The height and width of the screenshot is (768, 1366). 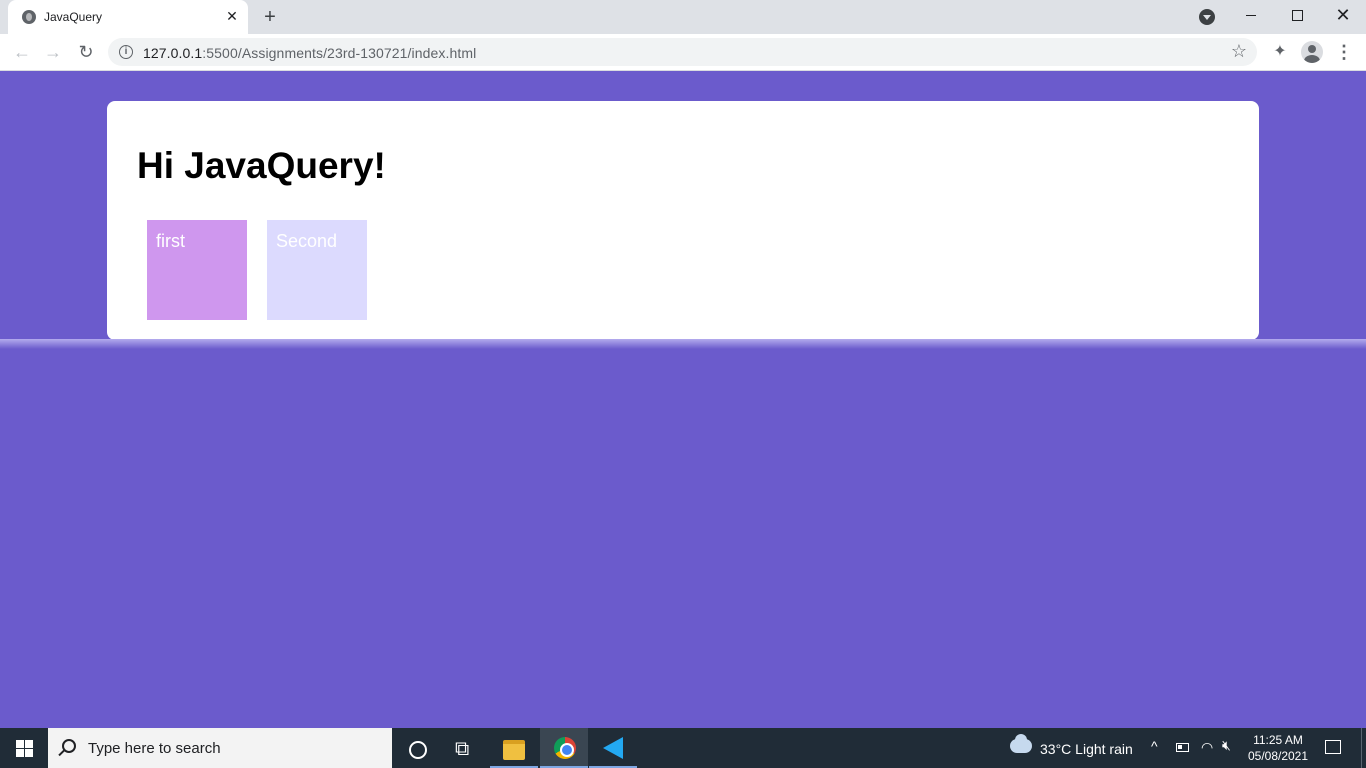 I want to click on weather-cloud-icon, so click(x=1021, y=743).